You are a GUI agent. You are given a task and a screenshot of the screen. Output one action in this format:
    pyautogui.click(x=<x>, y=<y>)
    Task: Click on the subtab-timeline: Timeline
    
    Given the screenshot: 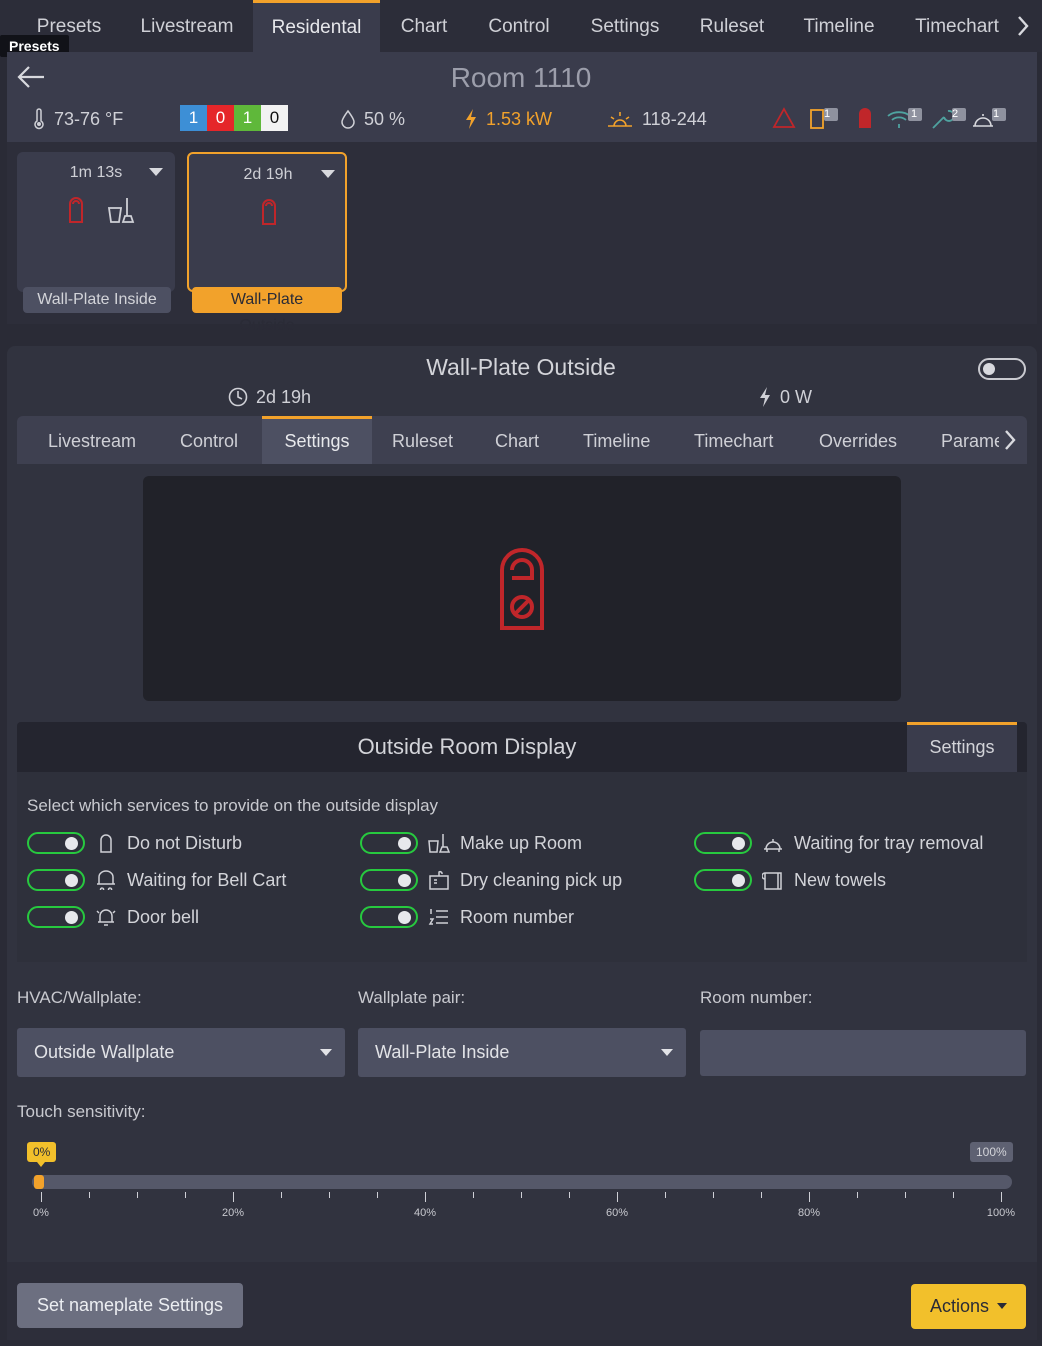 What is the action you would take?
    pyautogui.click(x=616, y=440)
    